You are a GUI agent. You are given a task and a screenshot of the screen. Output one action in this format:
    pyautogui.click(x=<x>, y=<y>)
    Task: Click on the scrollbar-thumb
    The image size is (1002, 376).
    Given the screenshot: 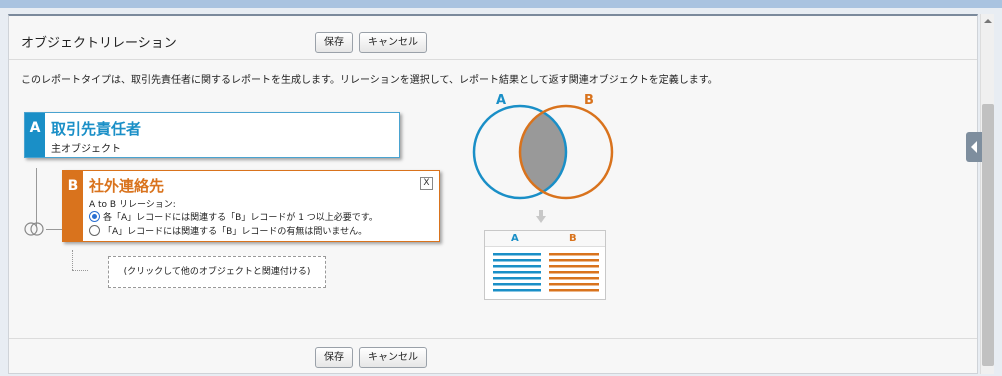 What is the action you would take?
    pyautogui.click(x=988, y=235)
    